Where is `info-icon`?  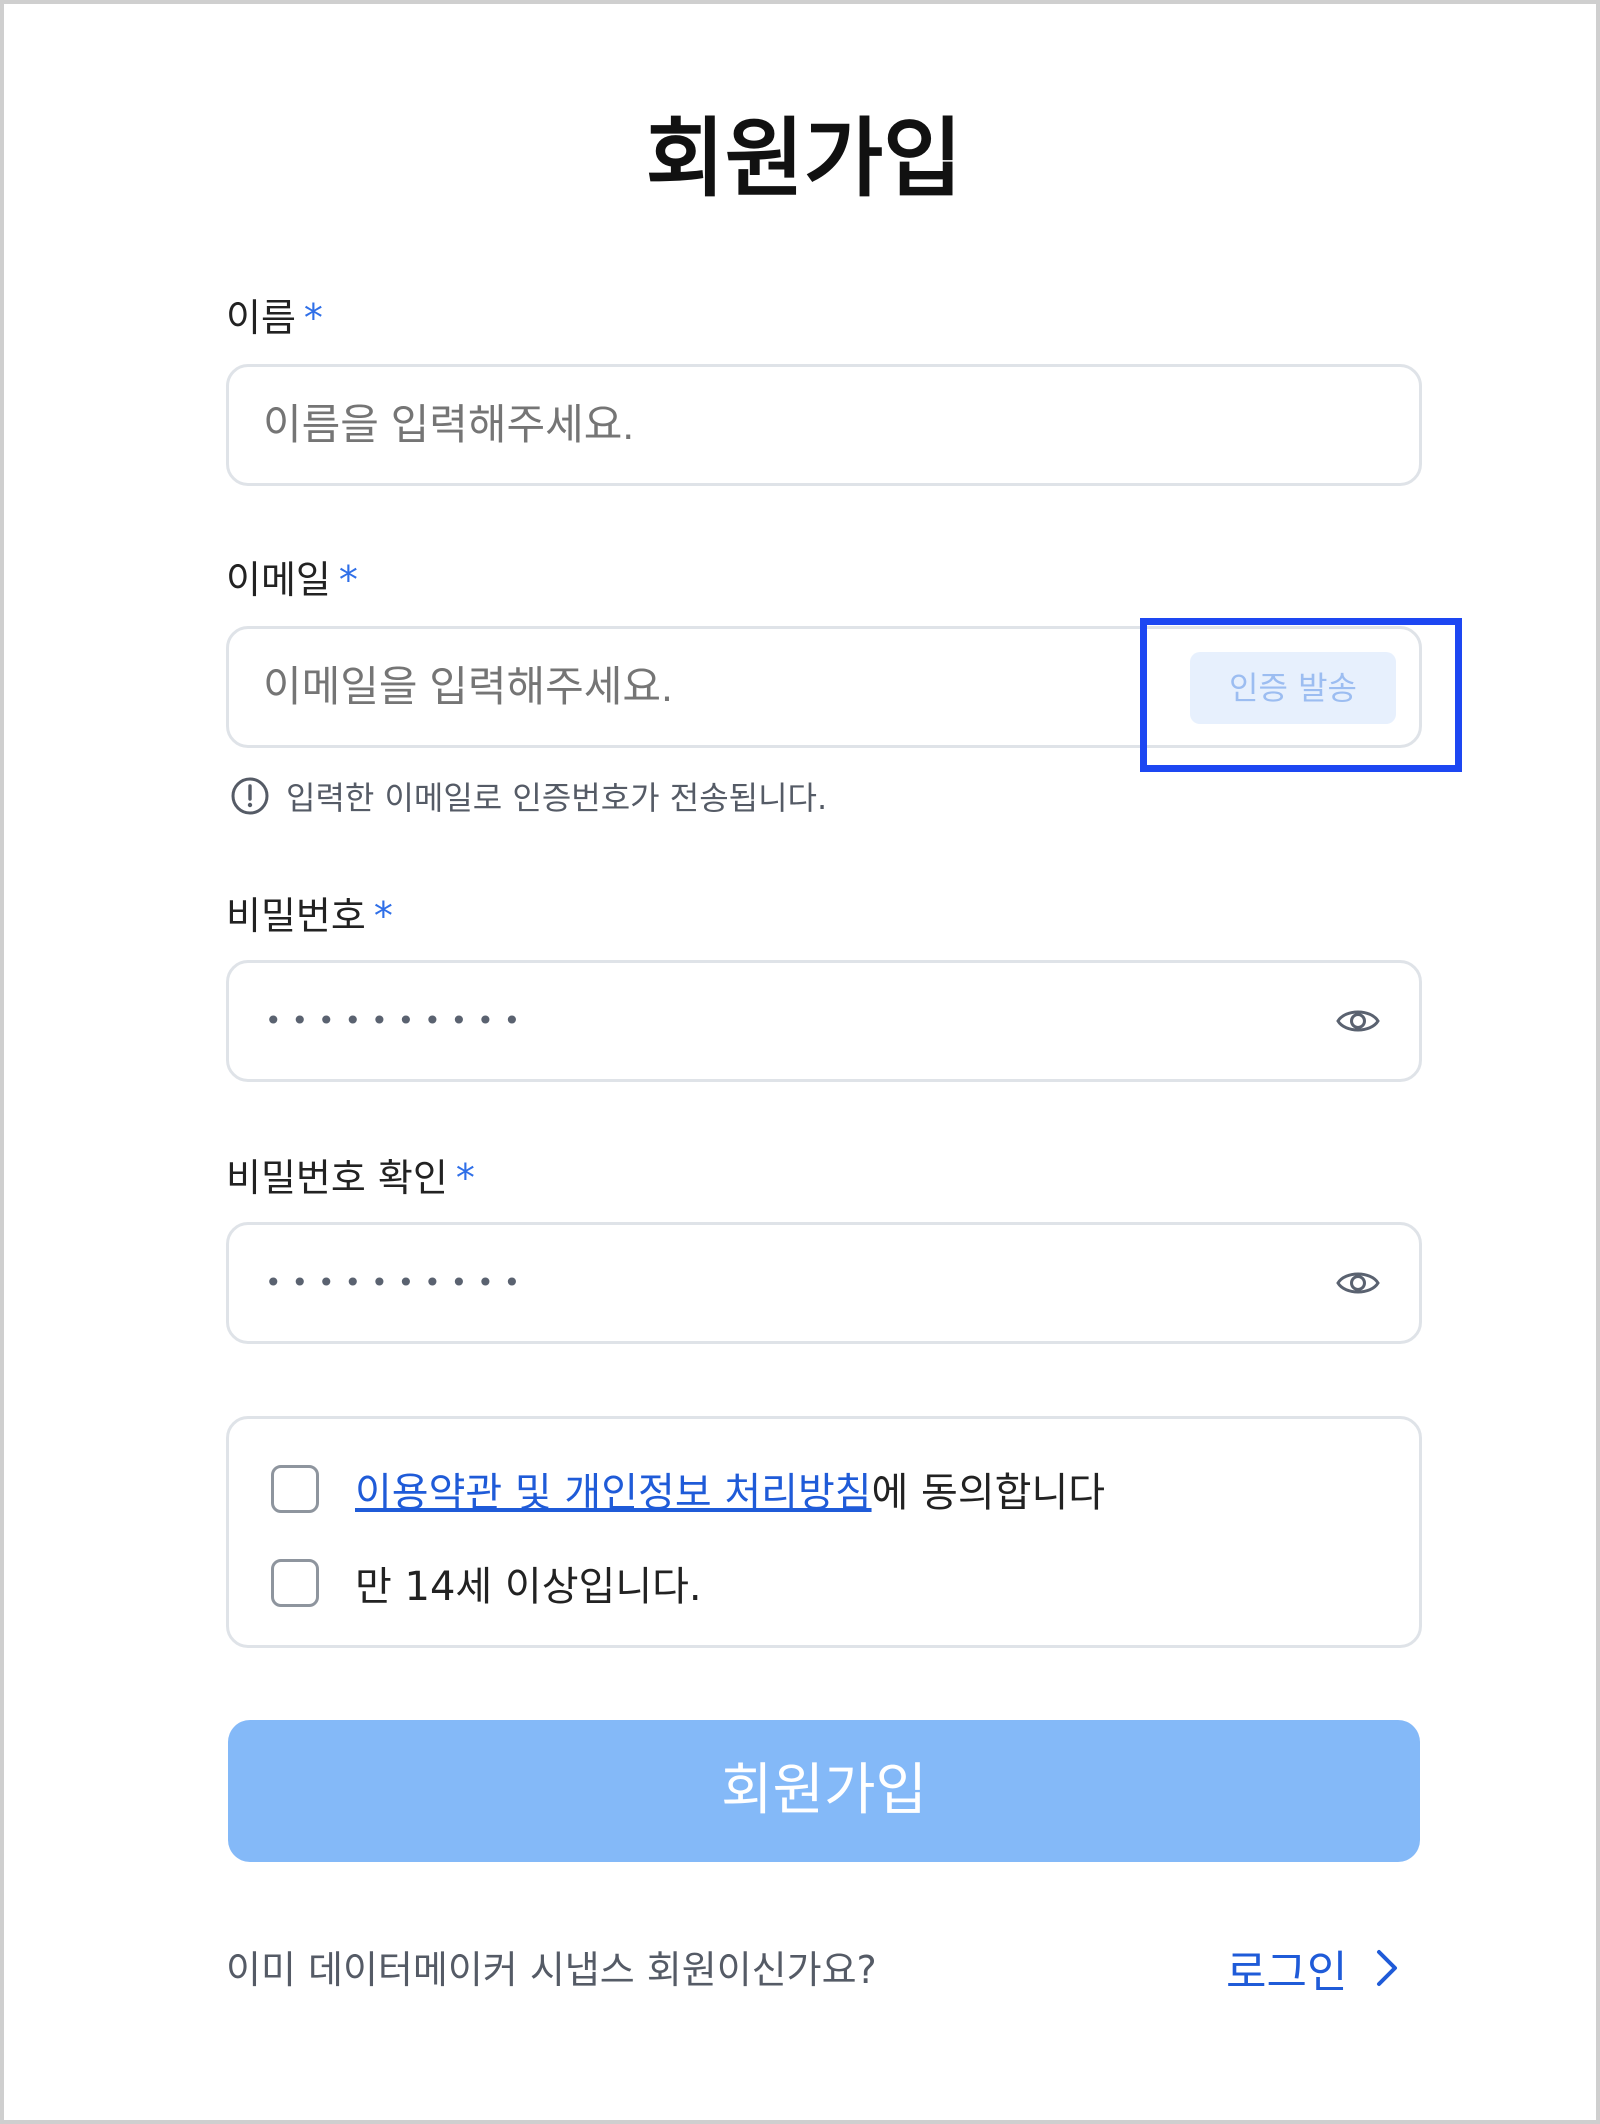 info-icon is located at coordinates (250, 796).